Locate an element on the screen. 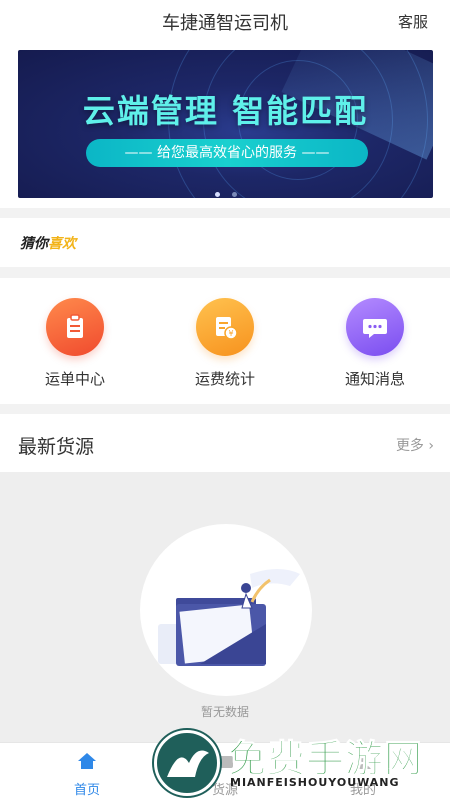 Image resolution: width=450 pixels, height=800 pixels. customer-service-button: 客服 is located at coordinates (413, 21).